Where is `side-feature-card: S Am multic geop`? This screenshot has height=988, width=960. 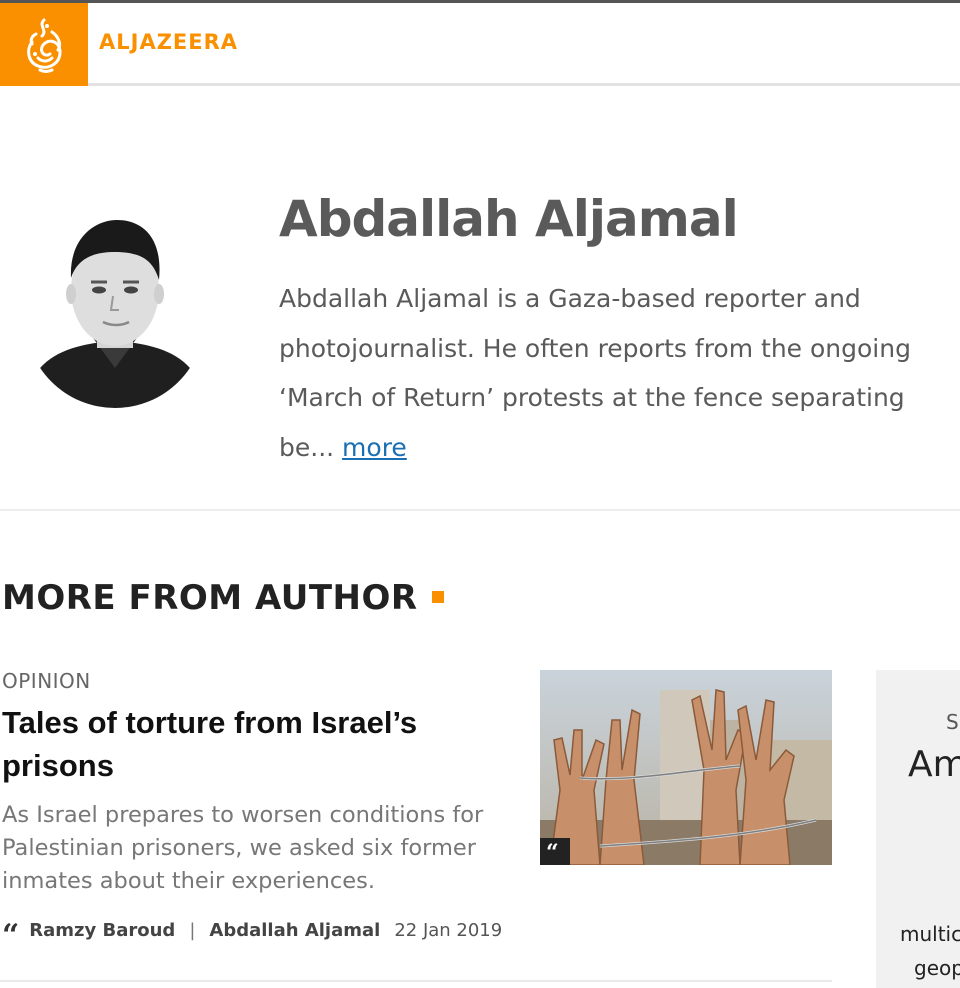
side-feature-card: S Am multic geop is located at coordinates (918, 829).